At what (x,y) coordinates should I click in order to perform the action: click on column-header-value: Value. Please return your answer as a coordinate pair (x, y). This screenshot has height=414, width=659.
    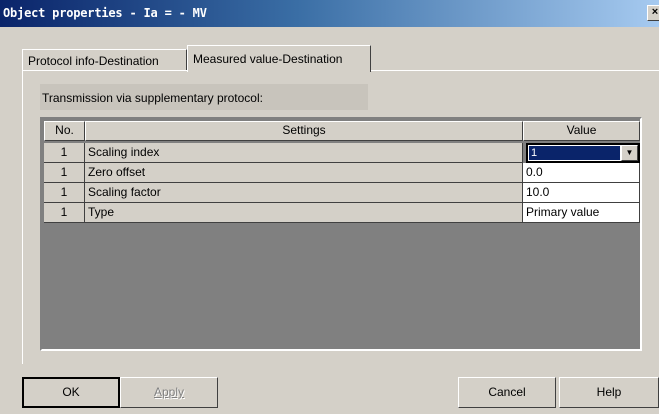
    Looking at the image, I should click on (581, 131).